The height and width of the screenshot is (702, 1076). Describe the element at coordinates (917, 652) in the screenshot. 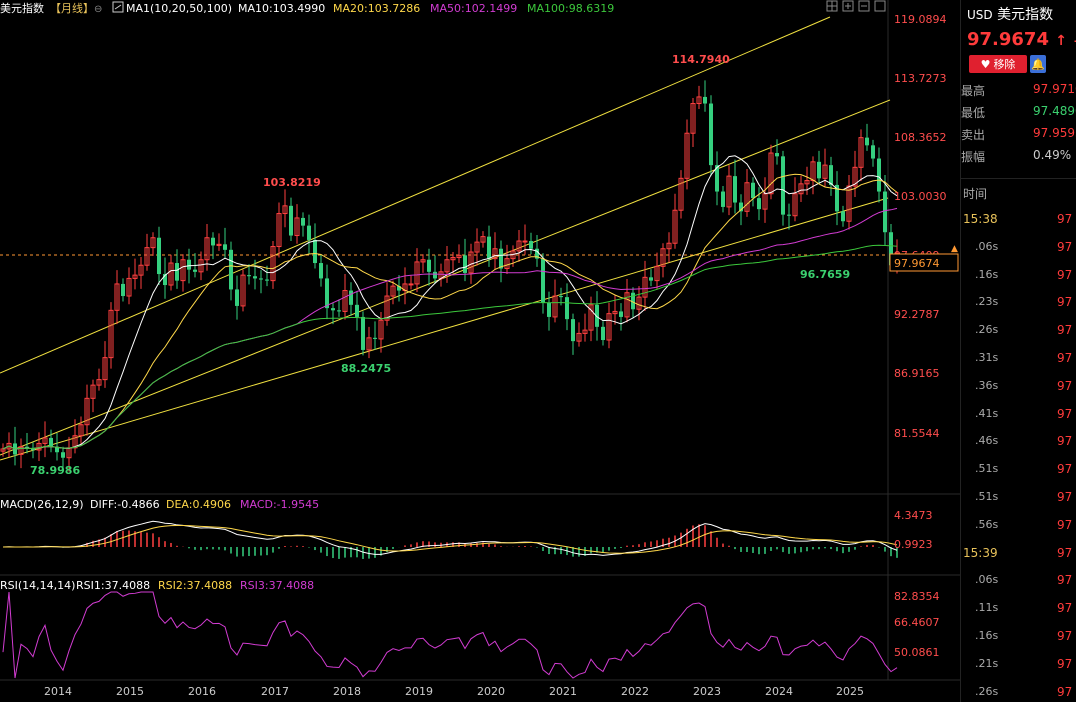

I see `rsi-axis-label: 50.0861` at that location.